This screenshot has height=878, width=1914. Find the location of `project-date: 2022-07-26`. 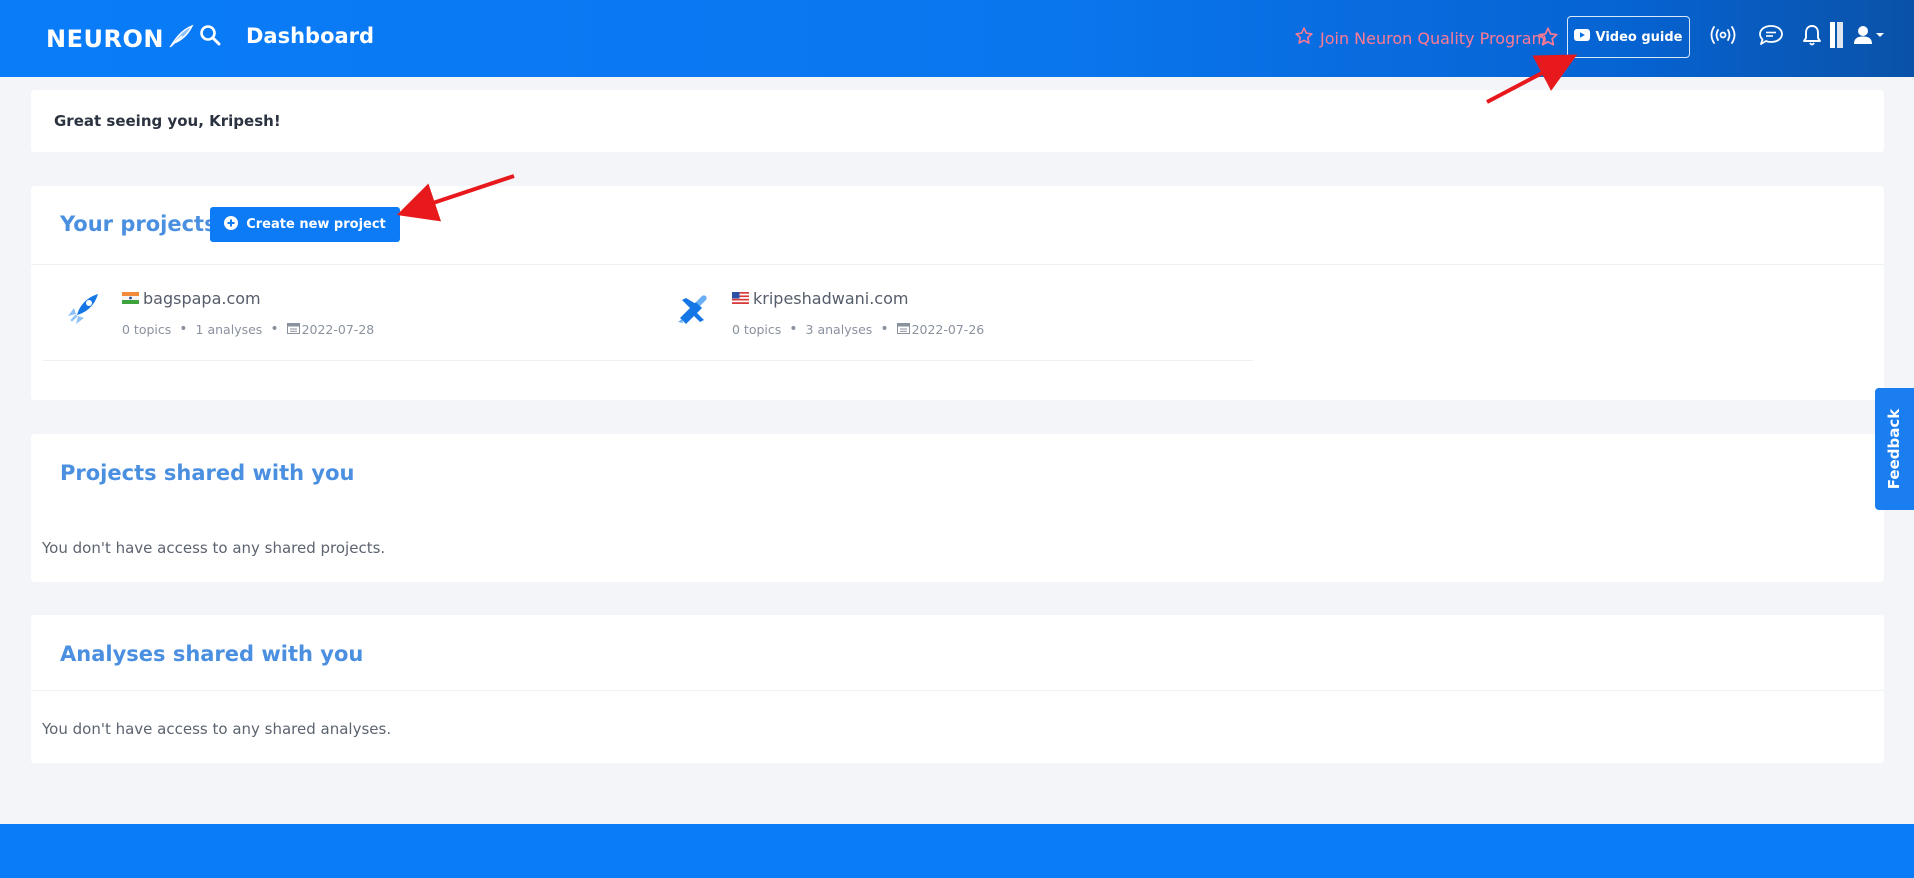

project-date: 2022-07-26 is located at coordinates (948, 329).